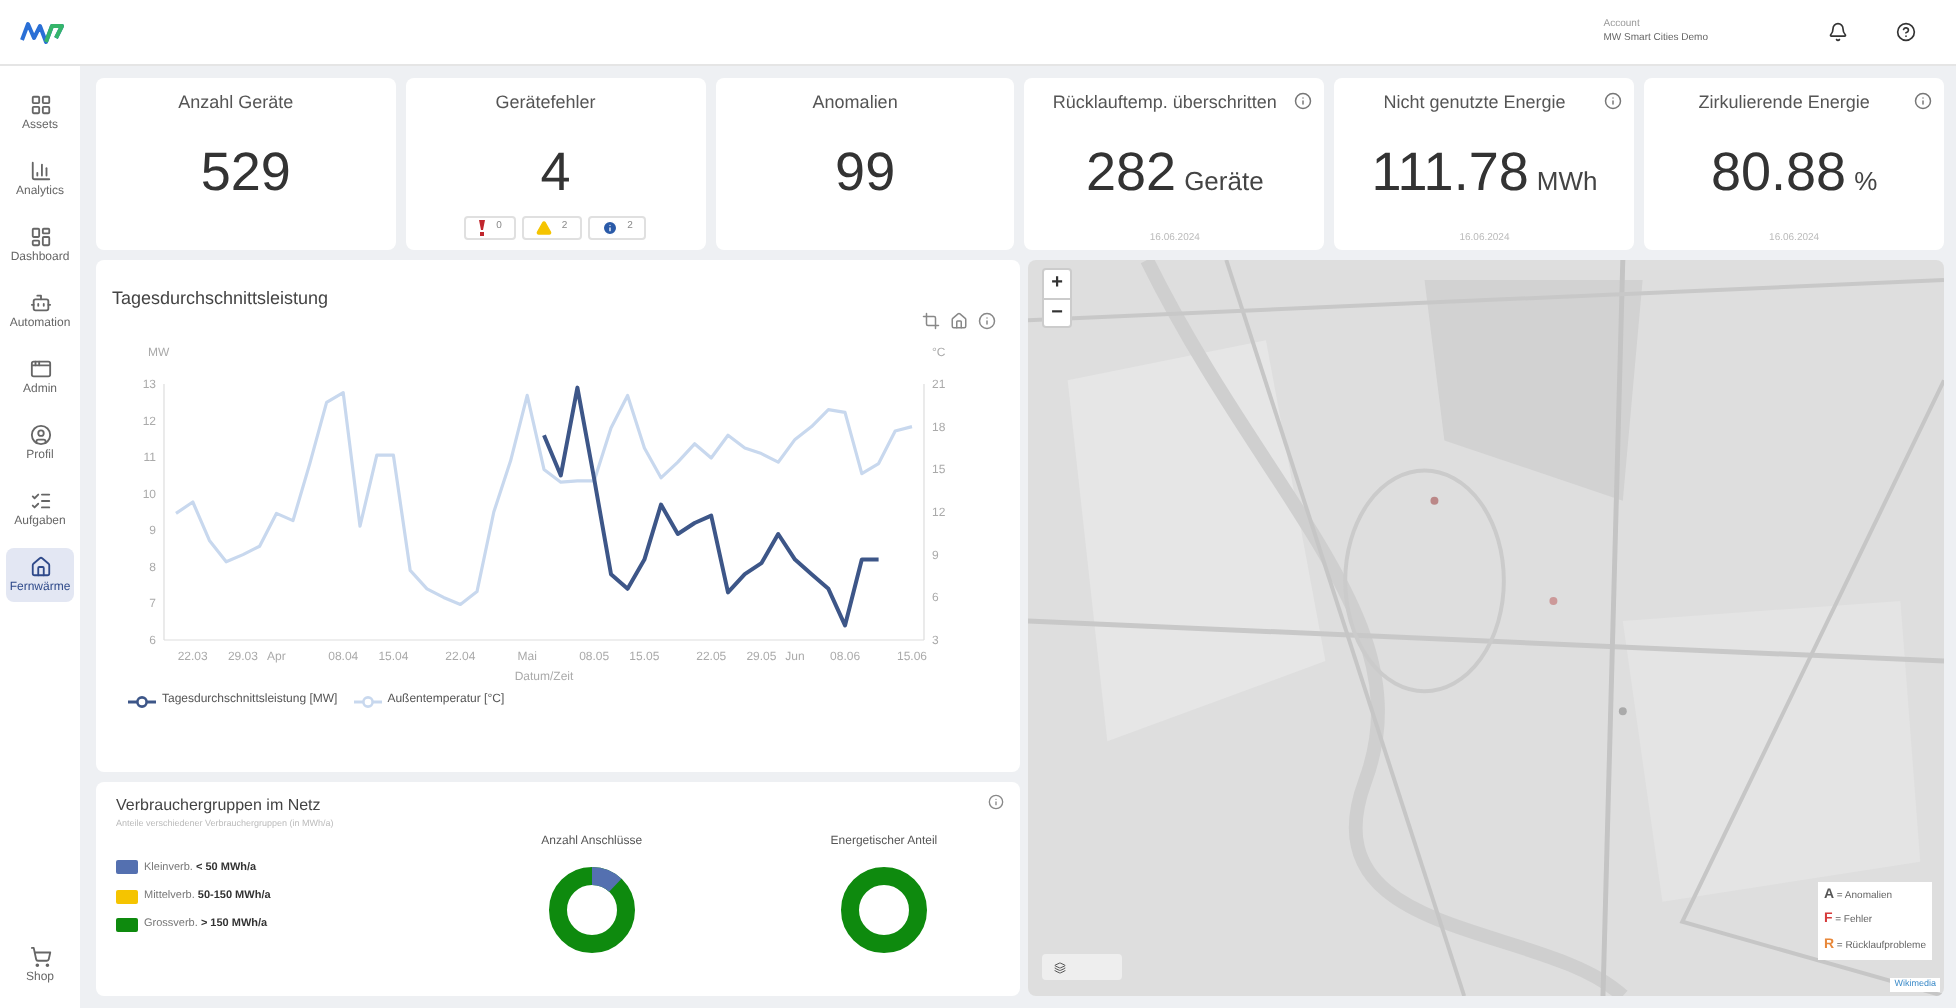 This screenshot has height=1008, width=1956. Describe the element at coordinates (482, 227) in the screenshot. I see `exclamation-icon` at that location.